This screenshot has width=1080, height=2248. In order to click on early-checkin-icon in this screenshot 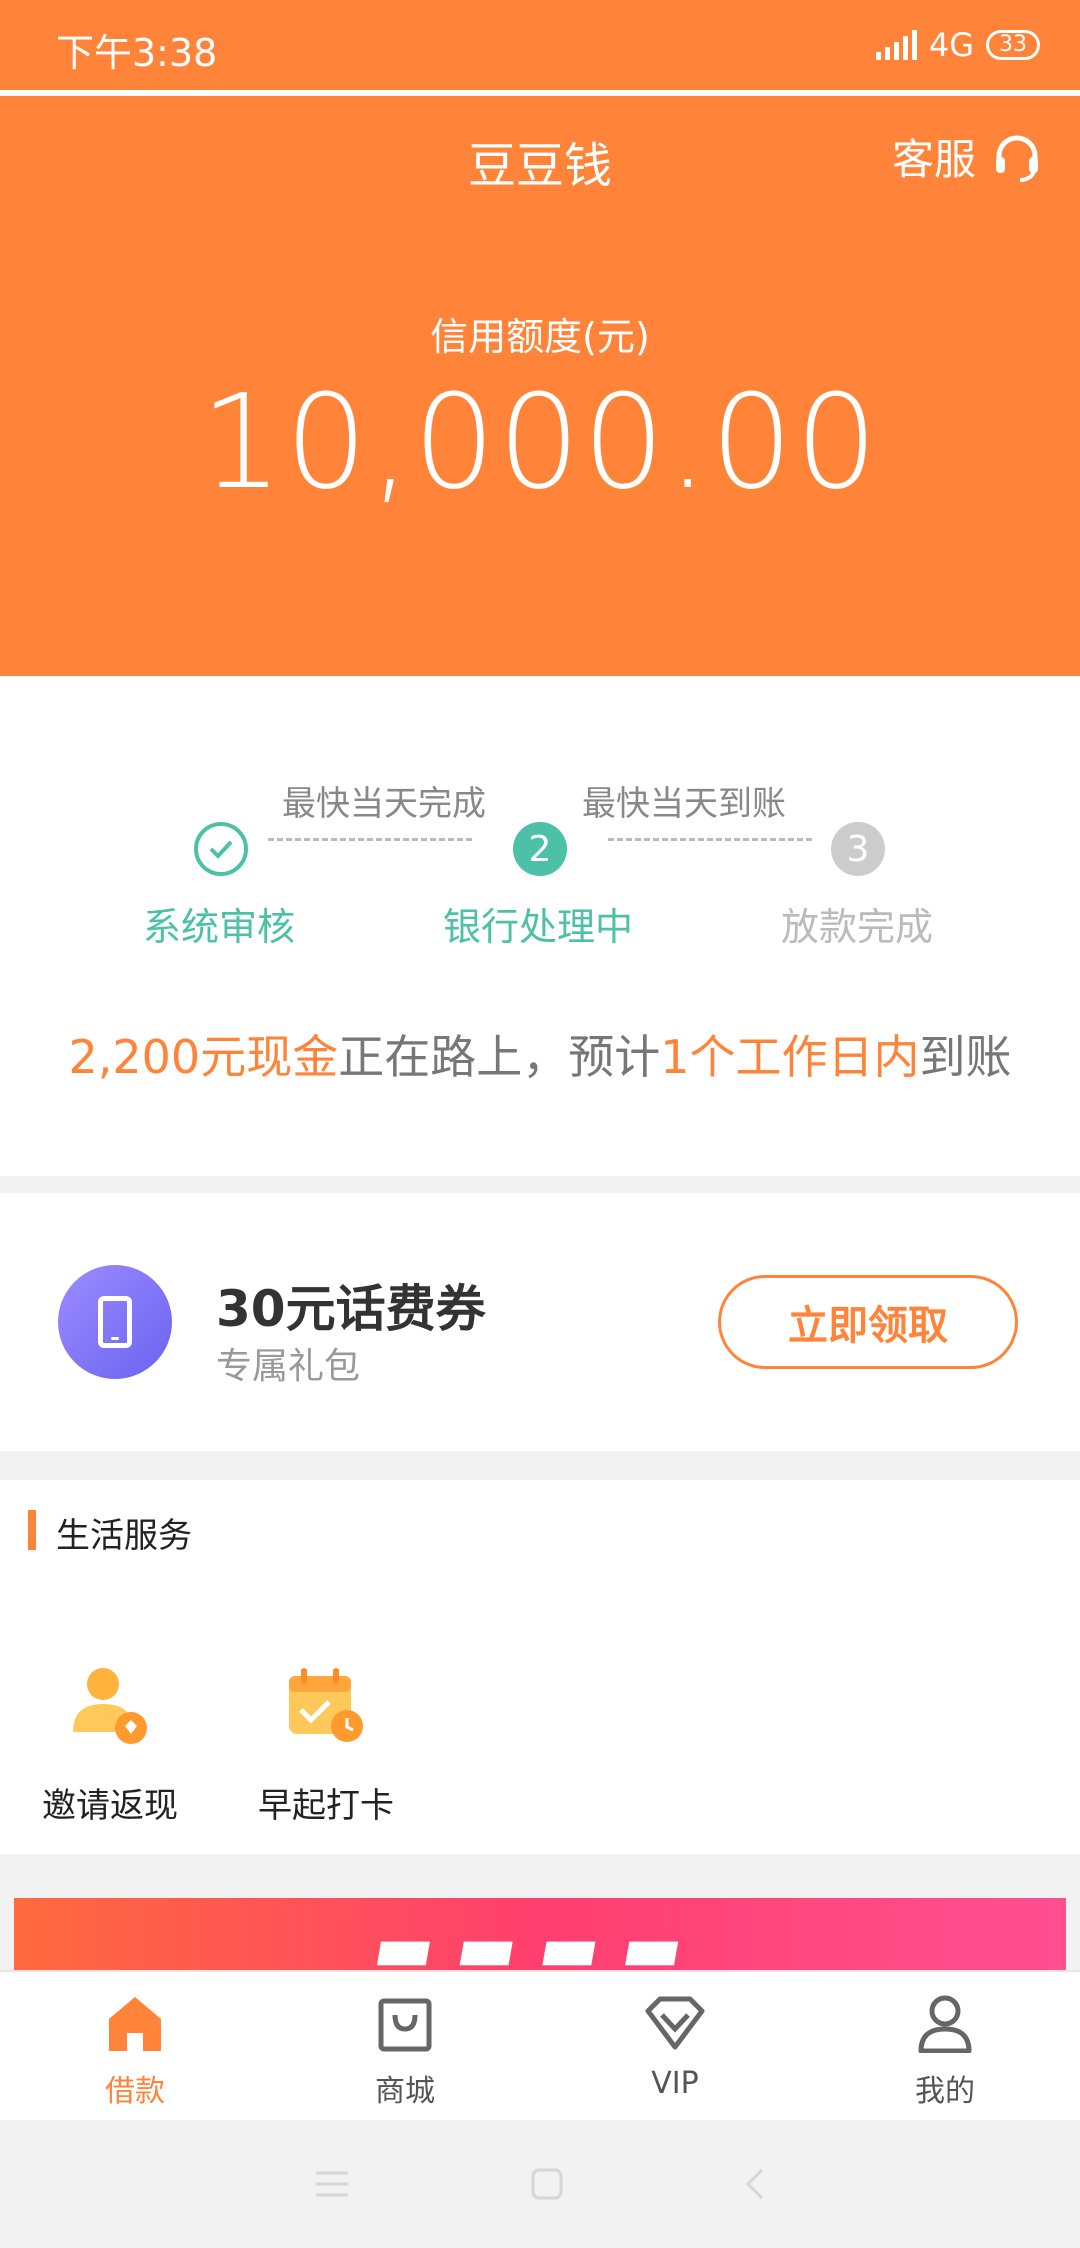, I will do `click(326, 1705)`.